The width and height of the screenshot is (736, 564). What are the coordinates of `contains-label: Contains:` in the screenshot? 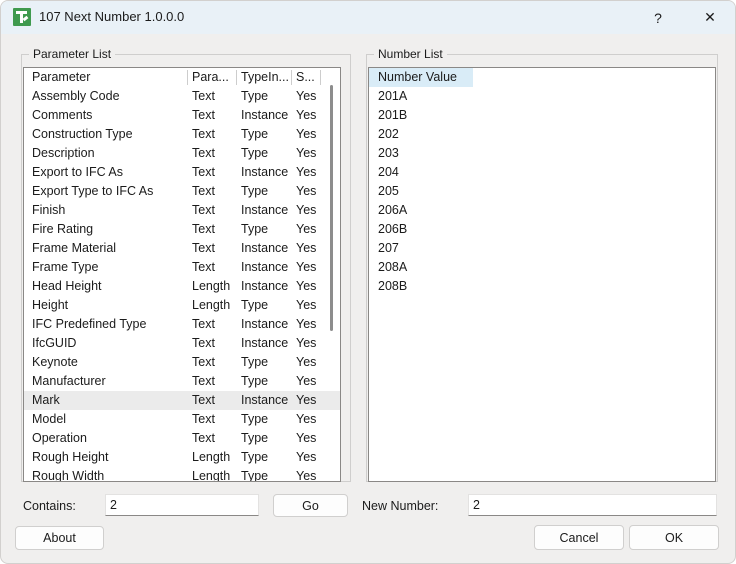 It's located at (49, 506).